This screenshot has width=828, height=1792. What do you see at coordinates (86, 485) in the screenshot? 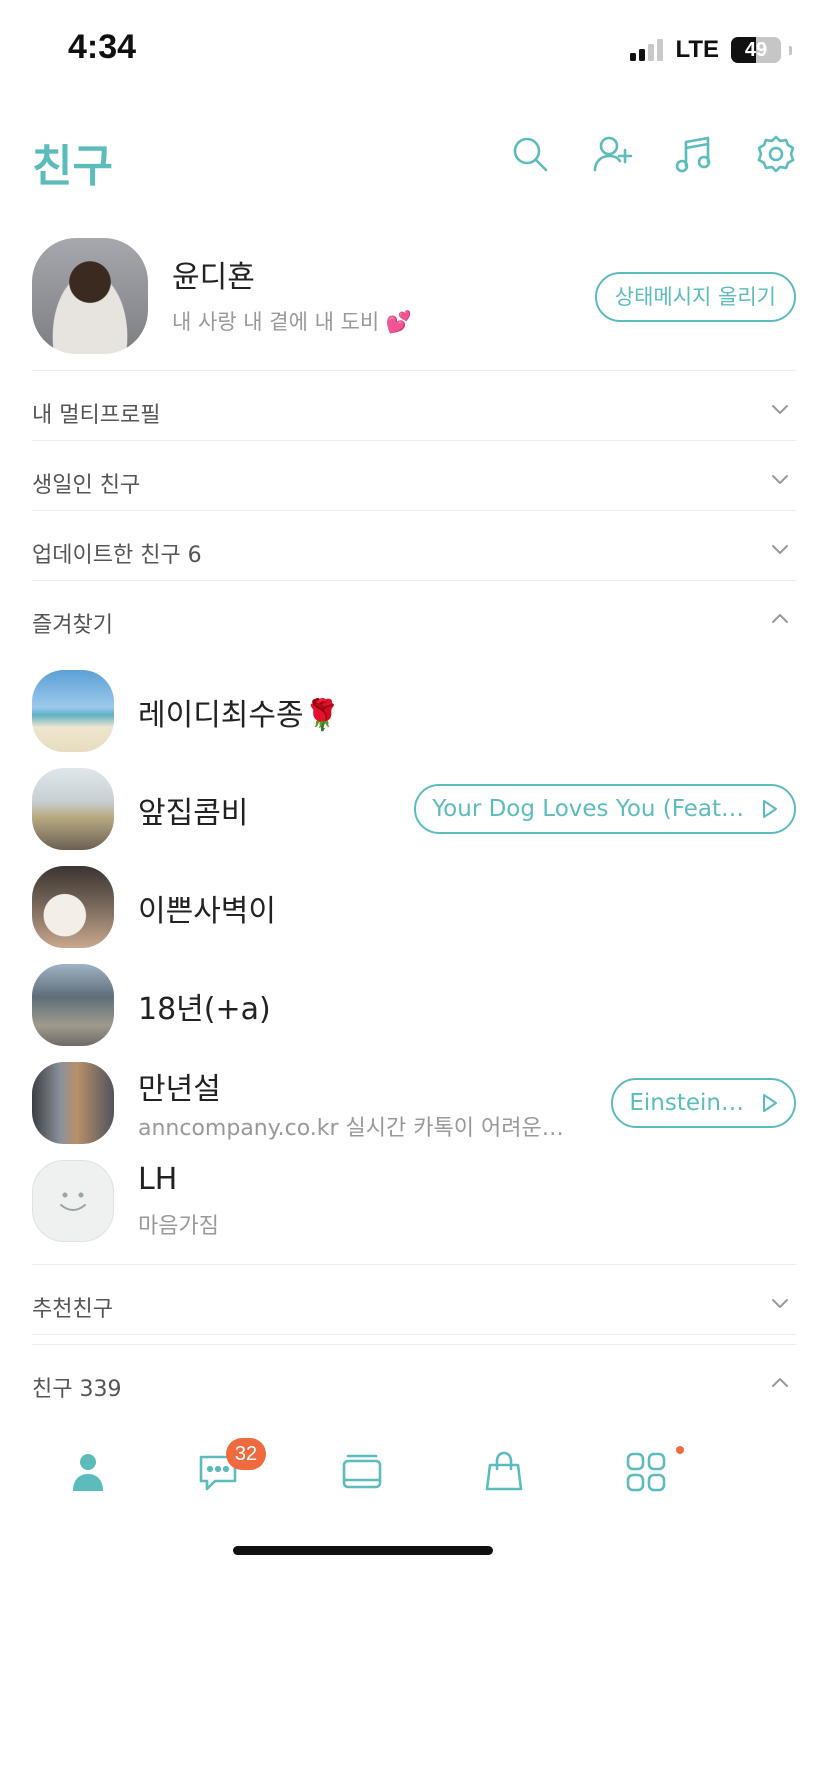
I see `section-label: 생일인 친구` at bounding box center [86, 485].